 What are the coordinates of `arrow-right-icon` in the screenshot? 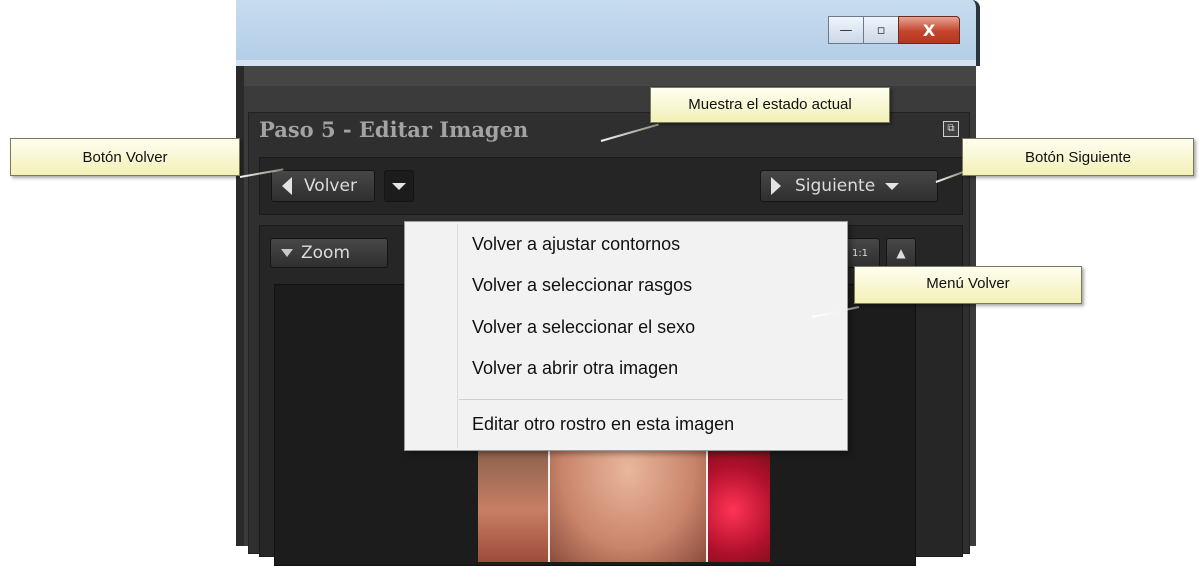 It's located at (776, 186).